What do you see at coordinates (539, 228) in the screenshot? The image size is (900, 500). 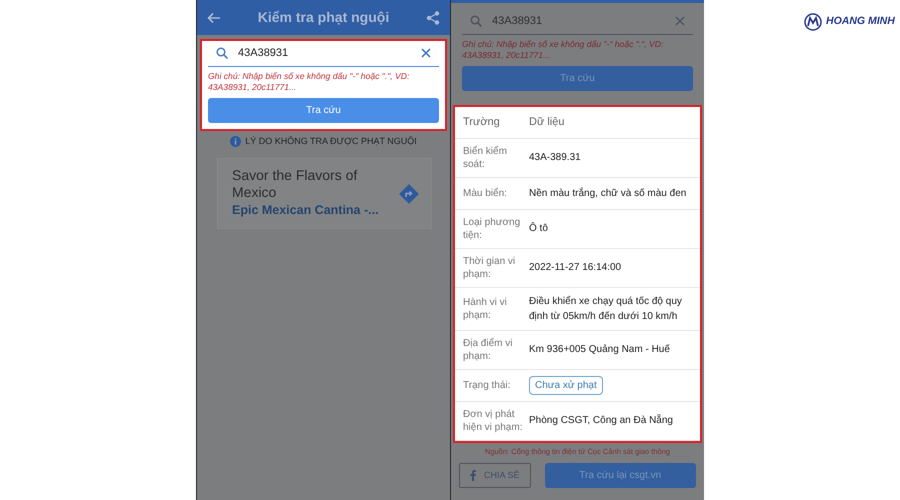 I see `field-value: Ô tô` at bounding box center [539, 228].